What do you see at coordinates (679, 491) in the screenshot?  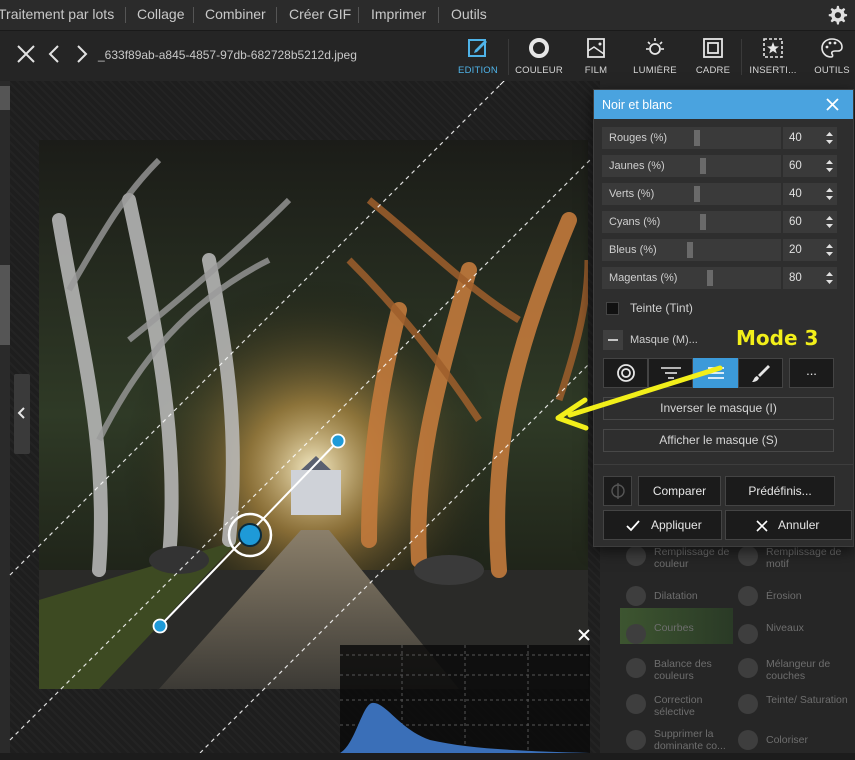 I see `compare-button: Comparer` at bounding box center [679, 491].